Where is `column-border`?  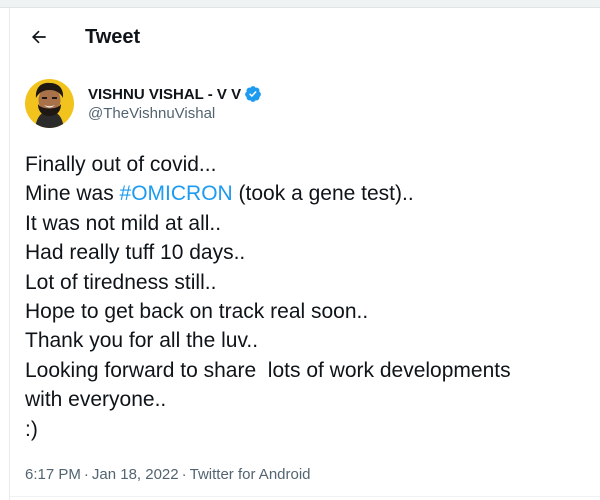
column-border is located at coordinates (9, 254).